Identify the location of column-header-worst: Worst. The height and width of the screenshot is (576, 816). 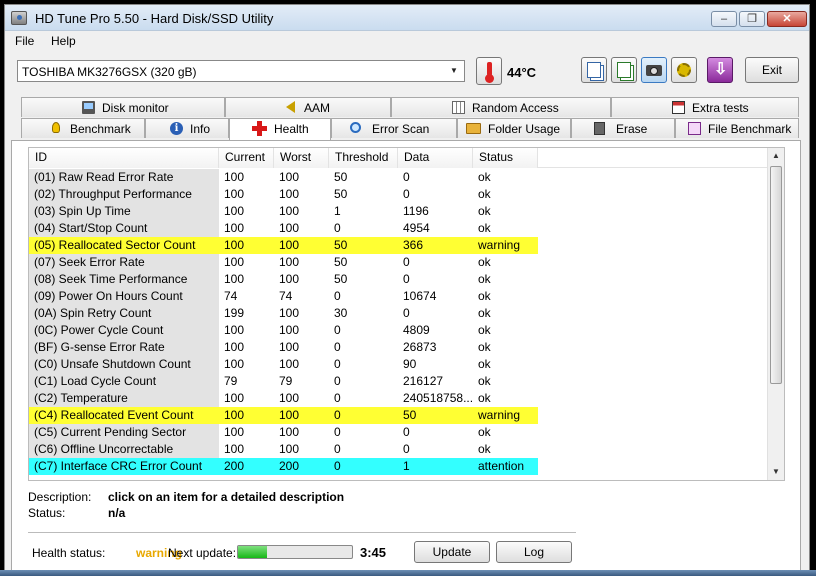
(301, 158).